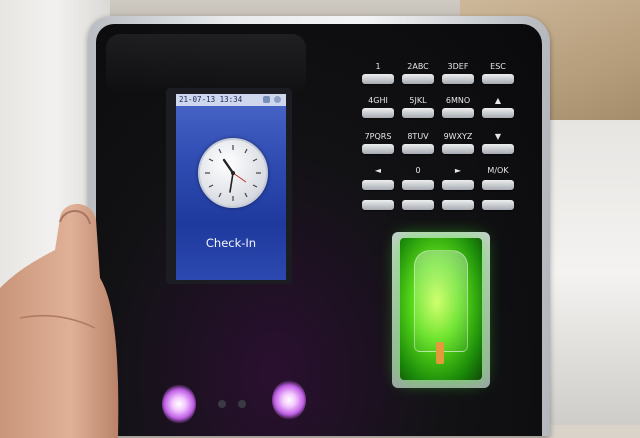 The height and width of the screenshot is (438, 640). I want to click on check-in-message: Check-In, so click(231, 243).